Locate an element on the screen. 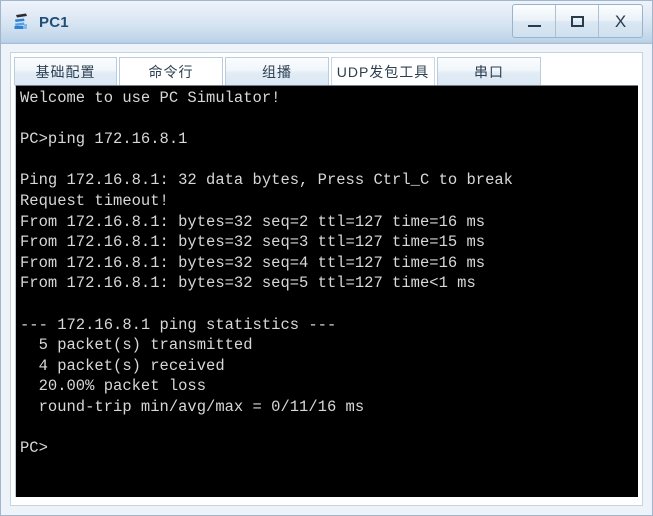 Image resolution: width=653 pixels, height=516 pixels. window-controls: X is located at coordinates (577, 21).